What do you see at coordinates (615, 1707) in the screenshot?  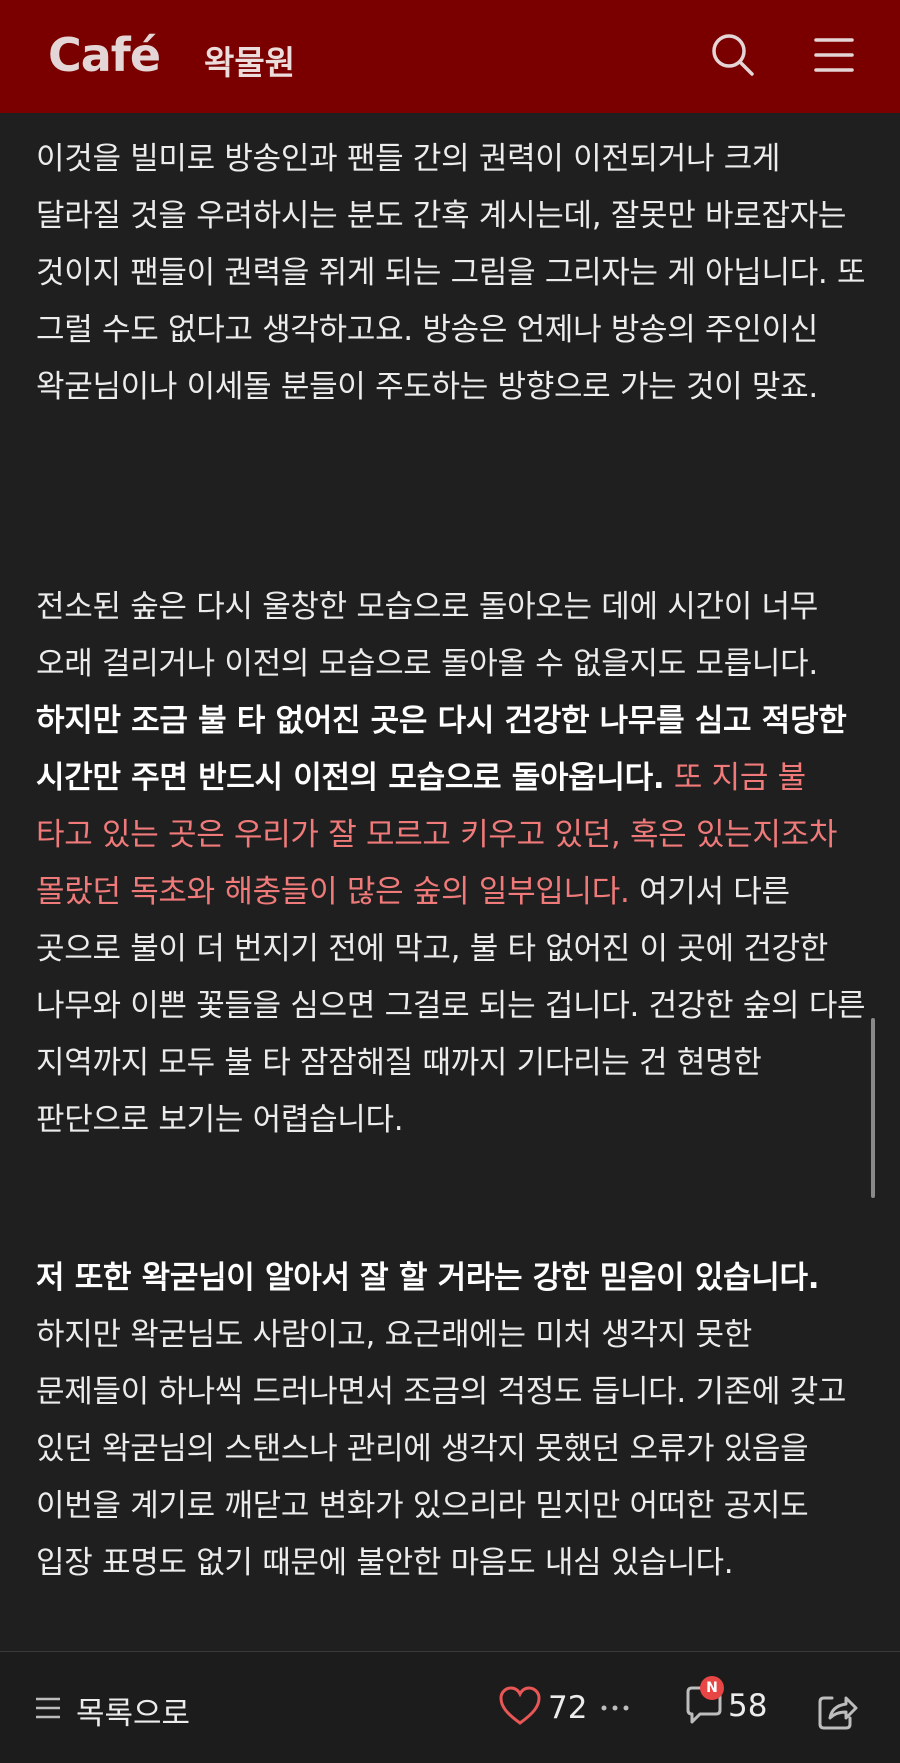 I see `more-dots-icon` at bounding box center [615, 1707].